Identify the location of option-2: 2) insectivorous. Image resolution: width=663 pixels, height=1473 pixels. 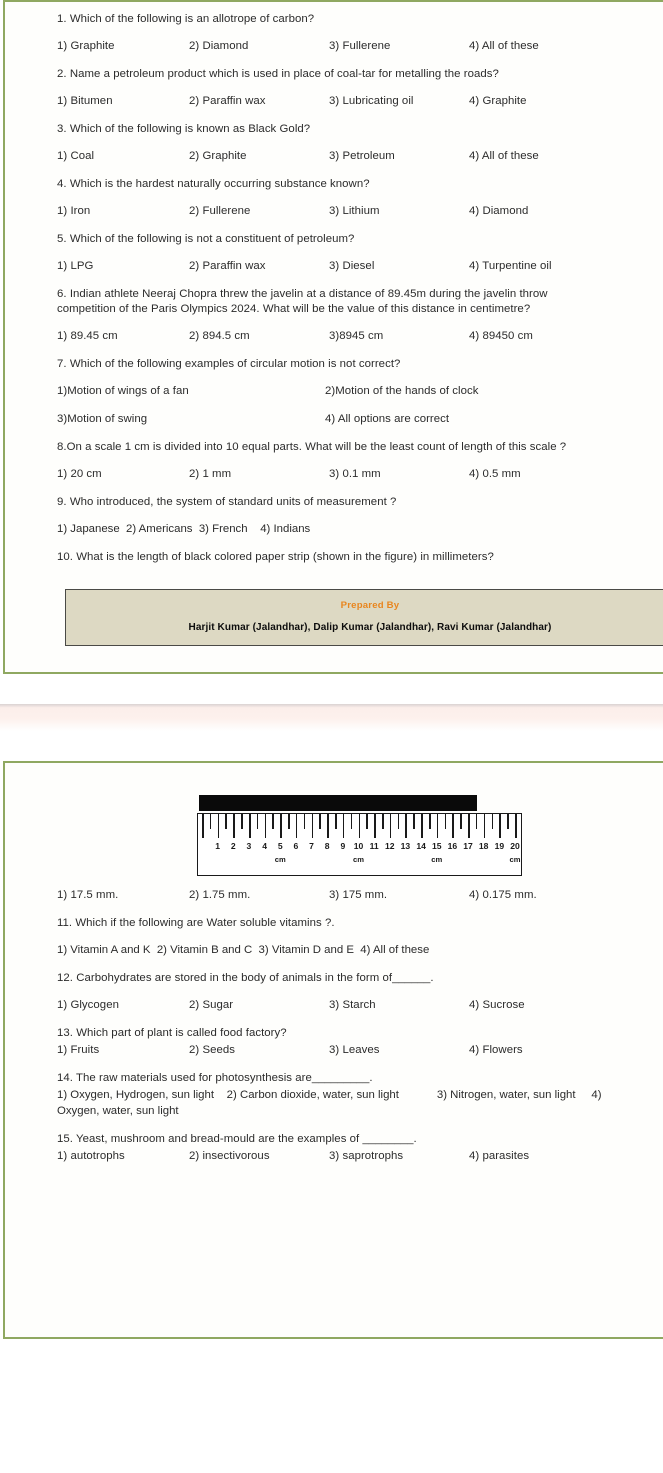
(259, 1156).